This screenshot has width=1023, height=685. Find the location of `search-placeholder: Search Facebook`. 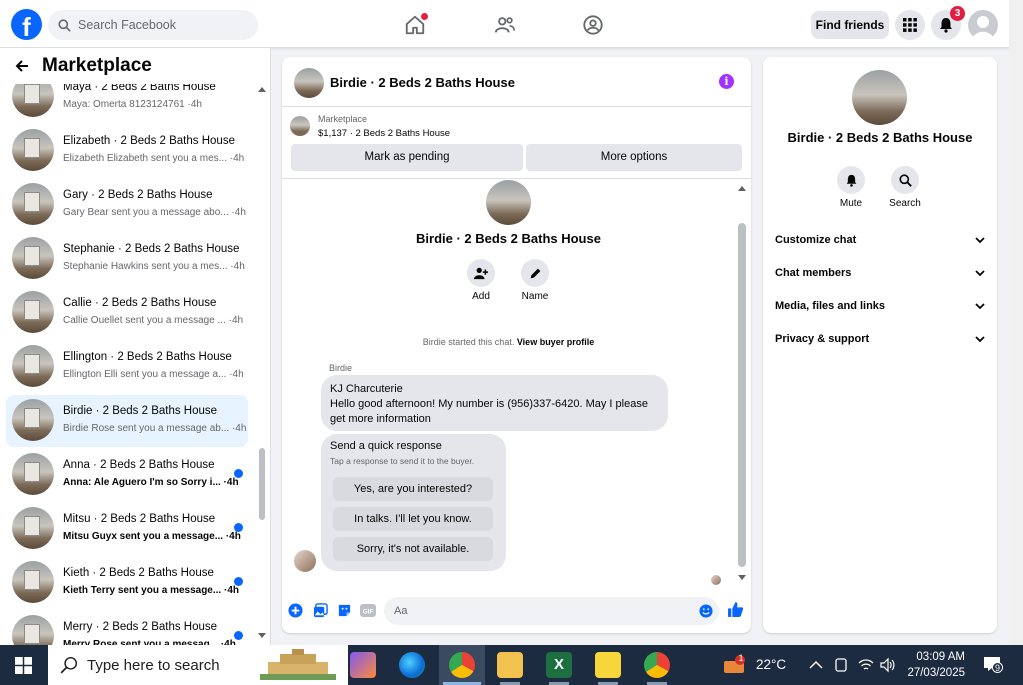

search-placeholder: Search Facebook is located at coordinates (127, 25).